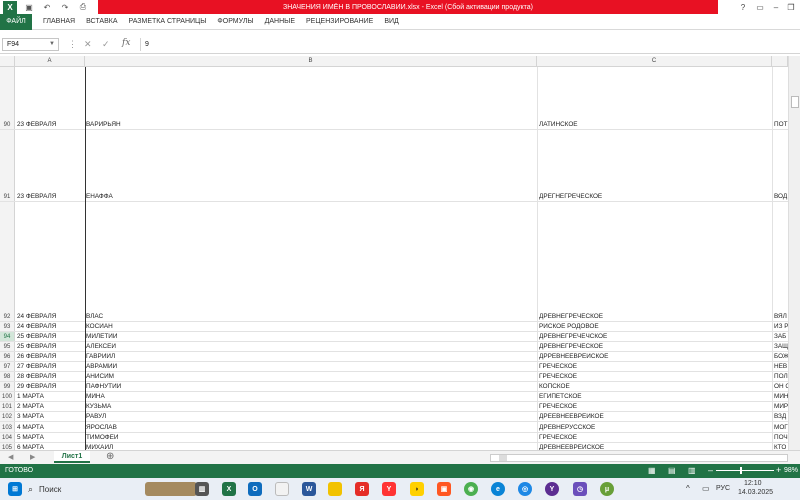 The width and height of the screenshot is (800, 500). I want to click on chevron-up-icon: ^, so click(688, 488).